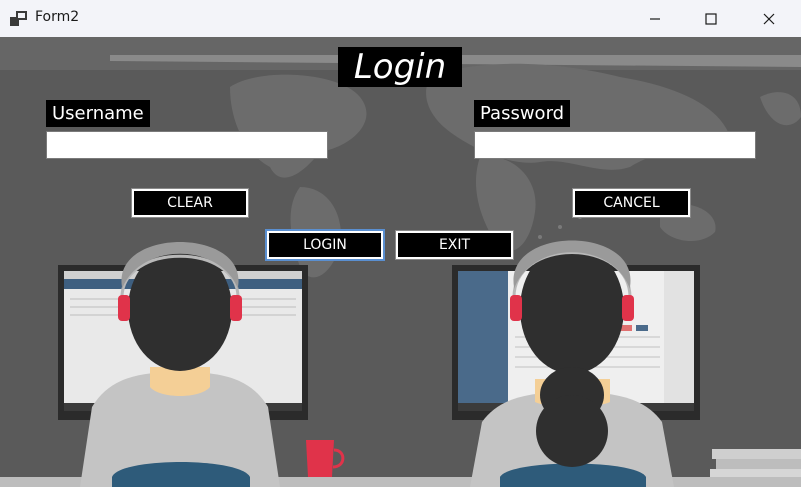  What do you see at coordinates (98, 113) in the screenshot?
I see `username-label: Username` at bounding box center [98, 113].